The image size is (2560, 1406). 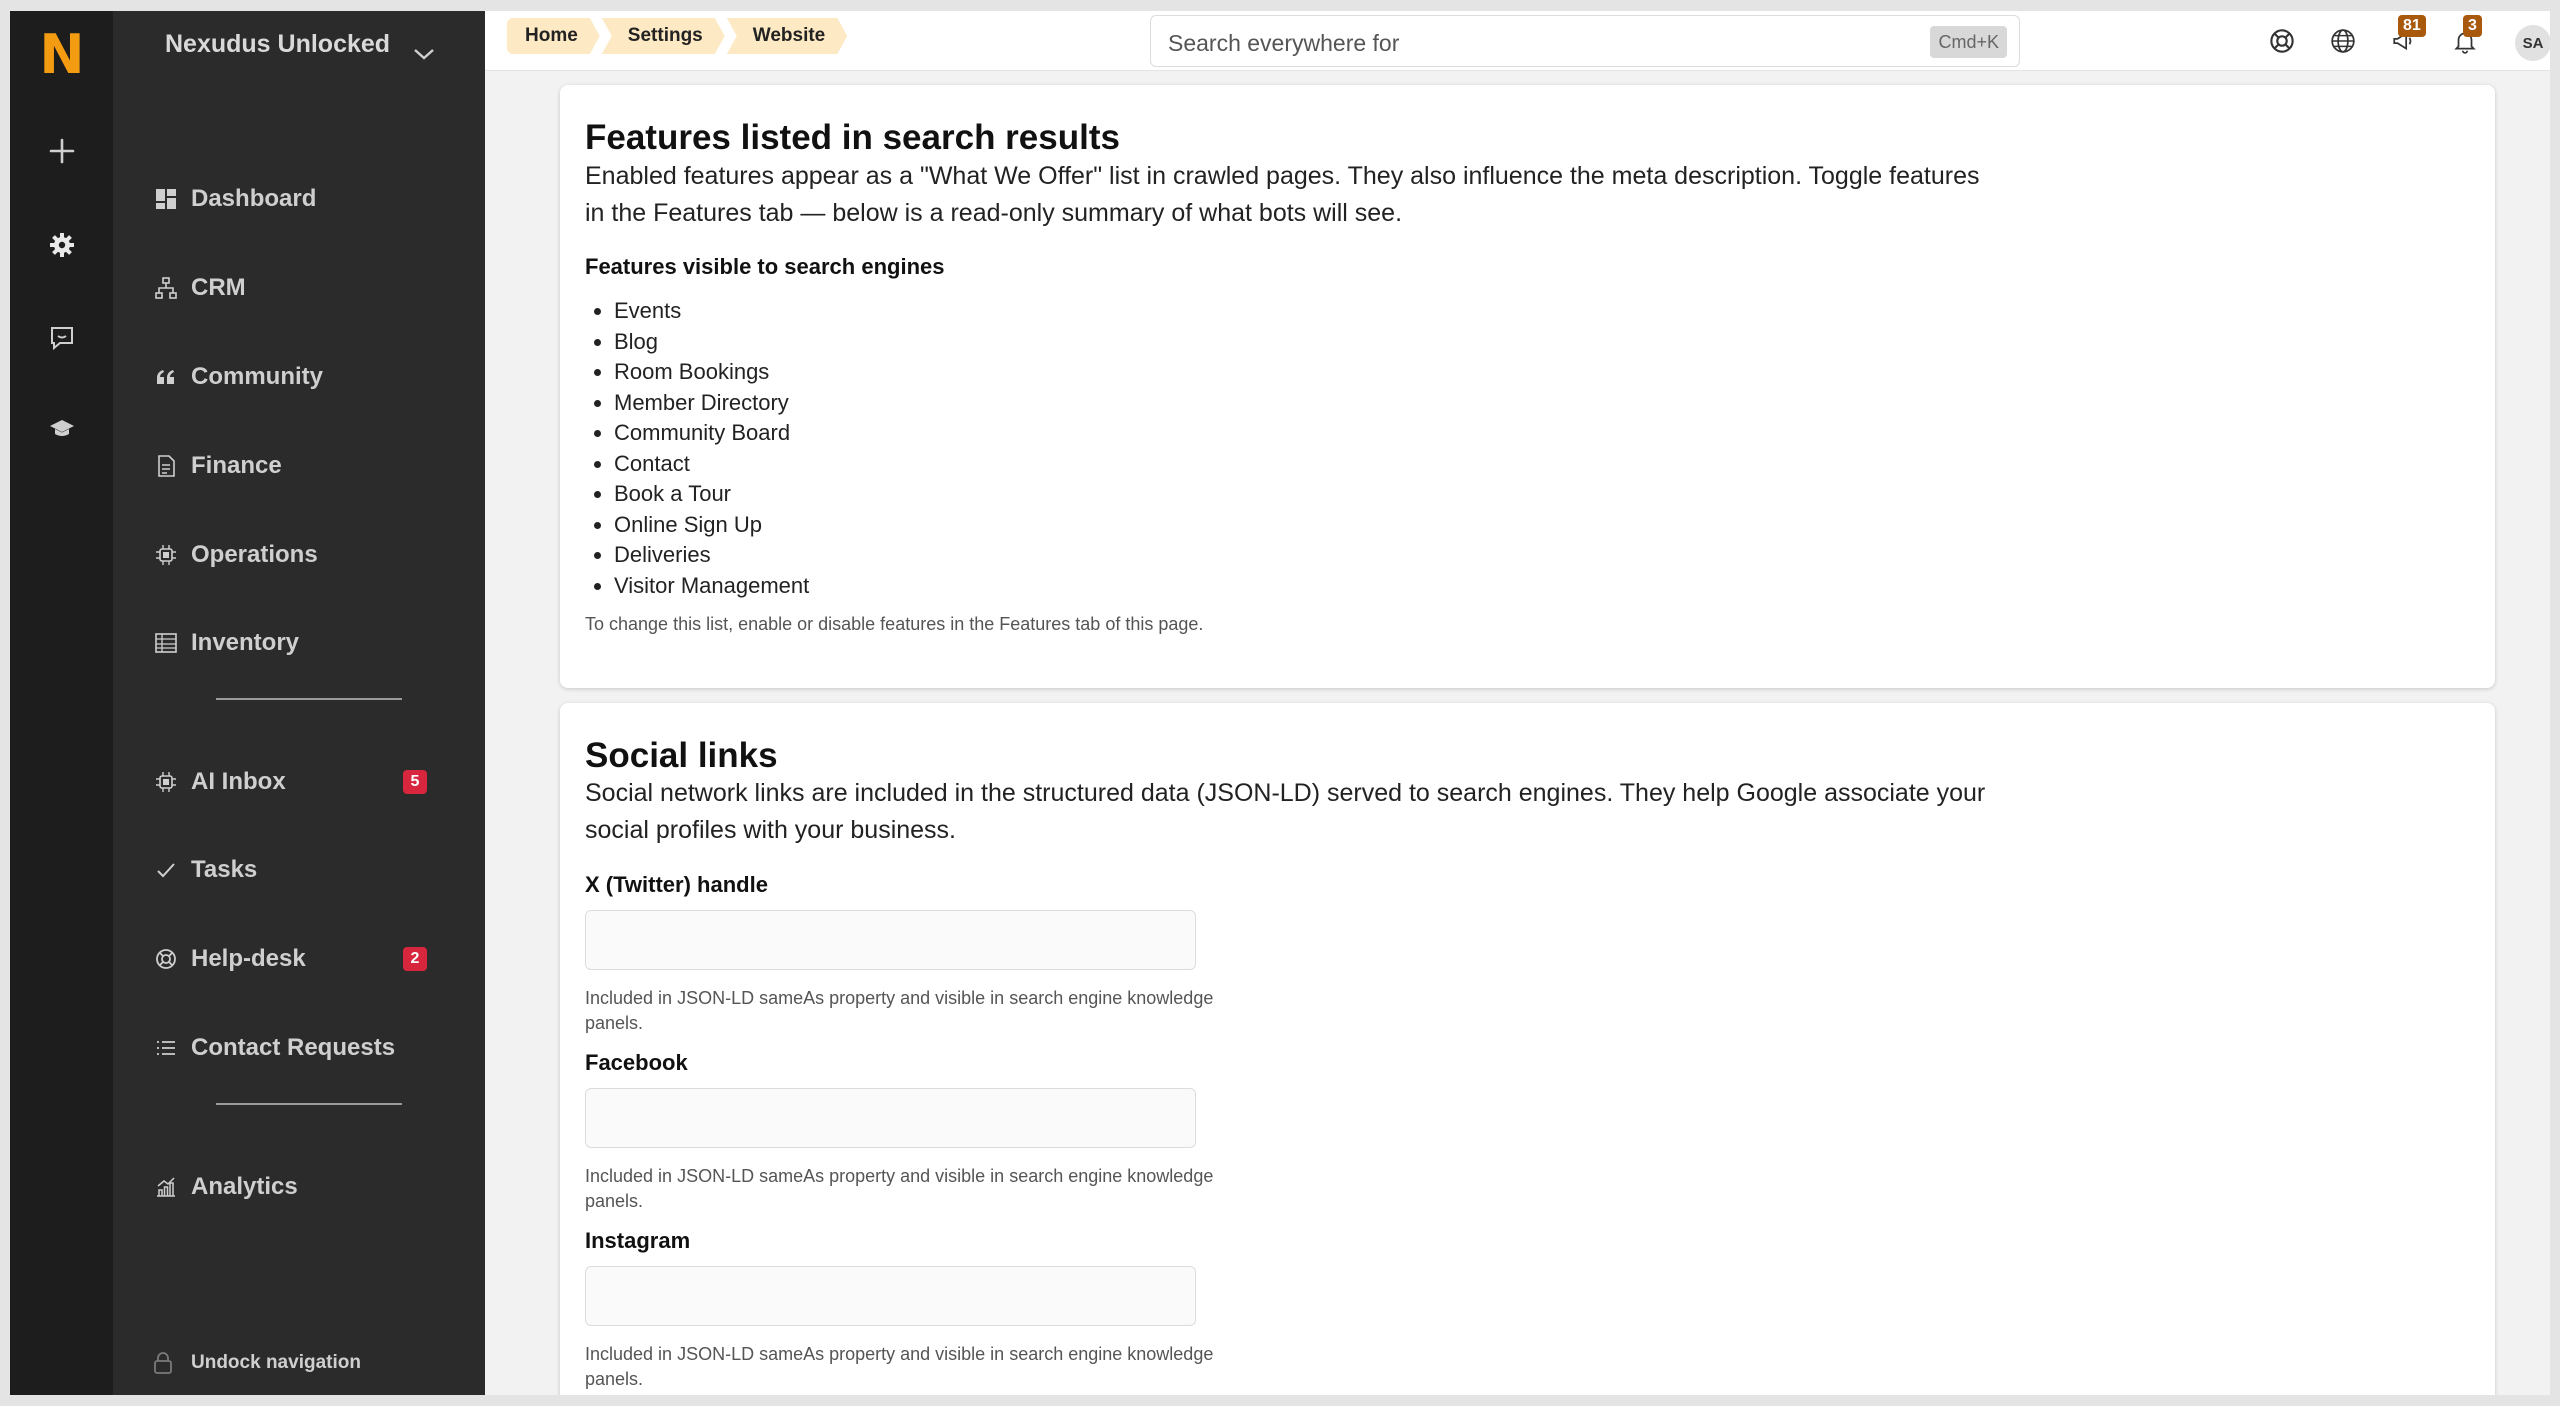 I want to click on graduation-cap-icon, so click(x=62, y=429).